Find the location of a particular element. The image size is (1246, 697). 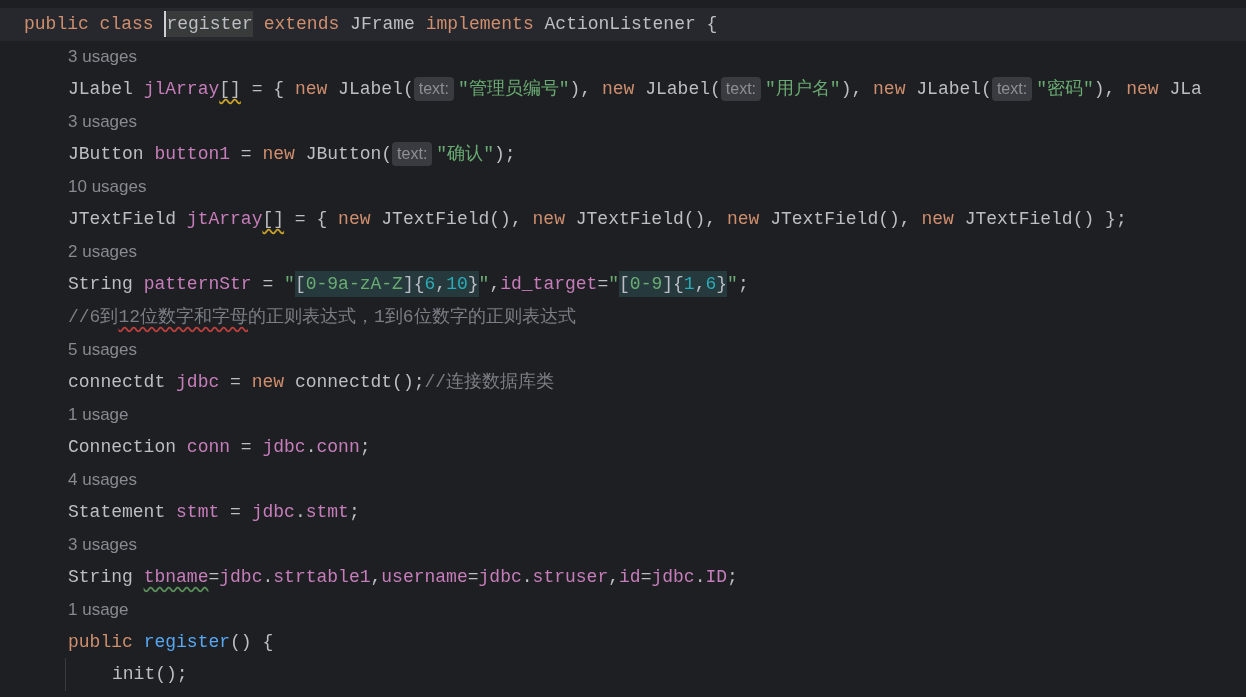

code-text: JFrame is located at coordinates (383, 25).